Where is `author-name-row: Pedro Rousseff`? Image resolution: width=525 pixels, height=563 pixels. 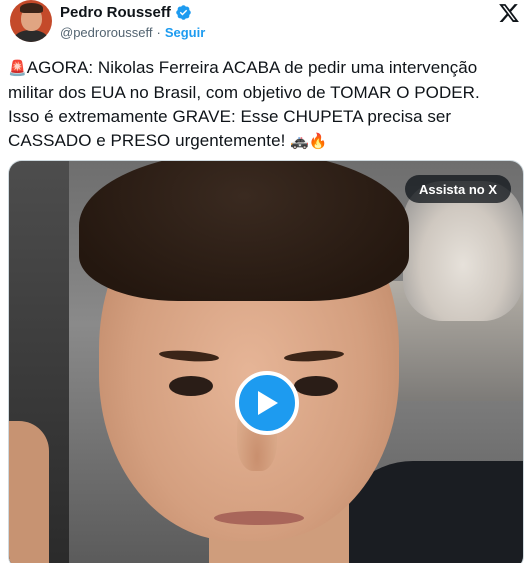
author-name-row: Pedro Rousseff is located at coordinates (126, 12).